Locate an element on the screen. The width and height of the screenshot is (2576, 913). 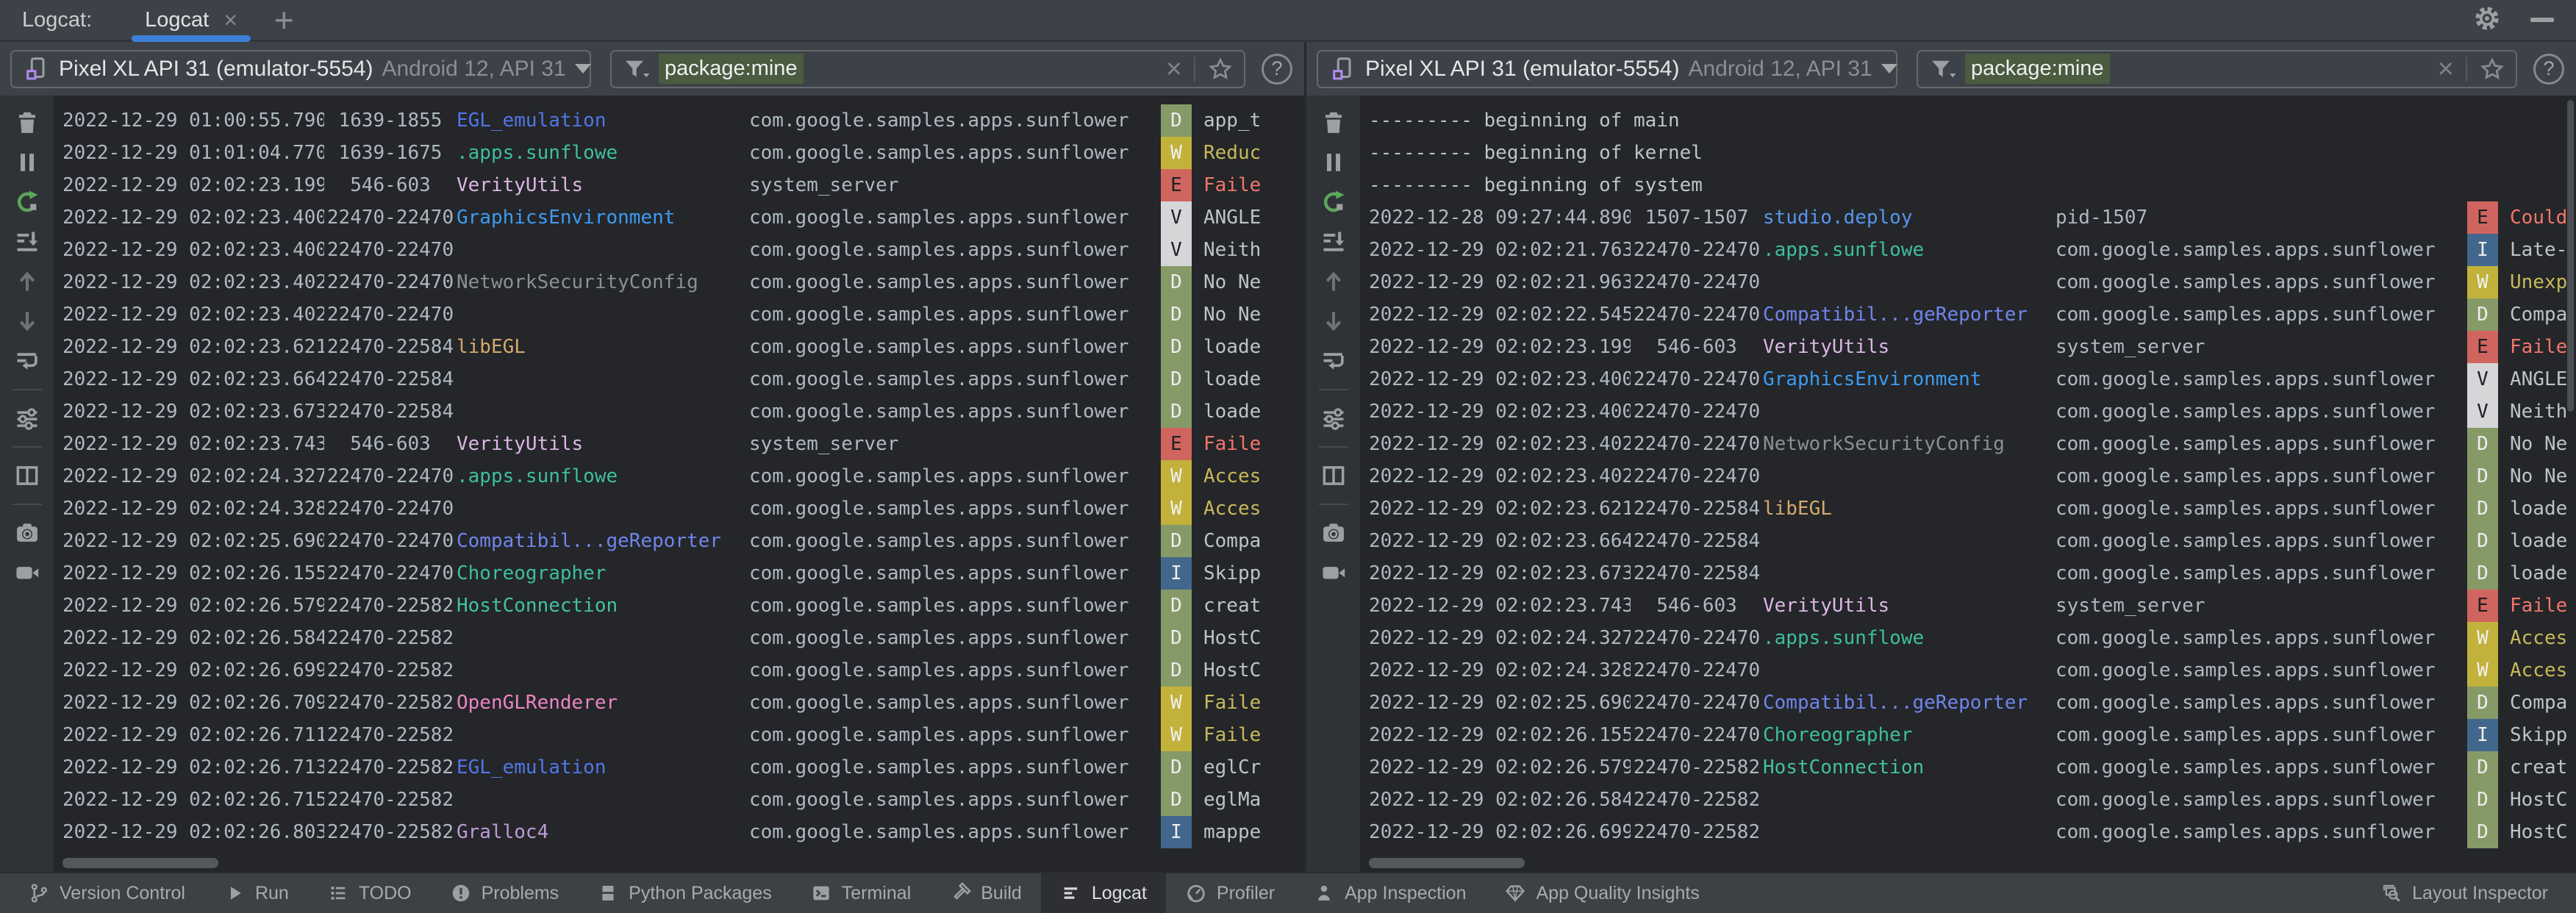
toolwindow-button-version-control: Version Control is located at coordinates (106, 893).